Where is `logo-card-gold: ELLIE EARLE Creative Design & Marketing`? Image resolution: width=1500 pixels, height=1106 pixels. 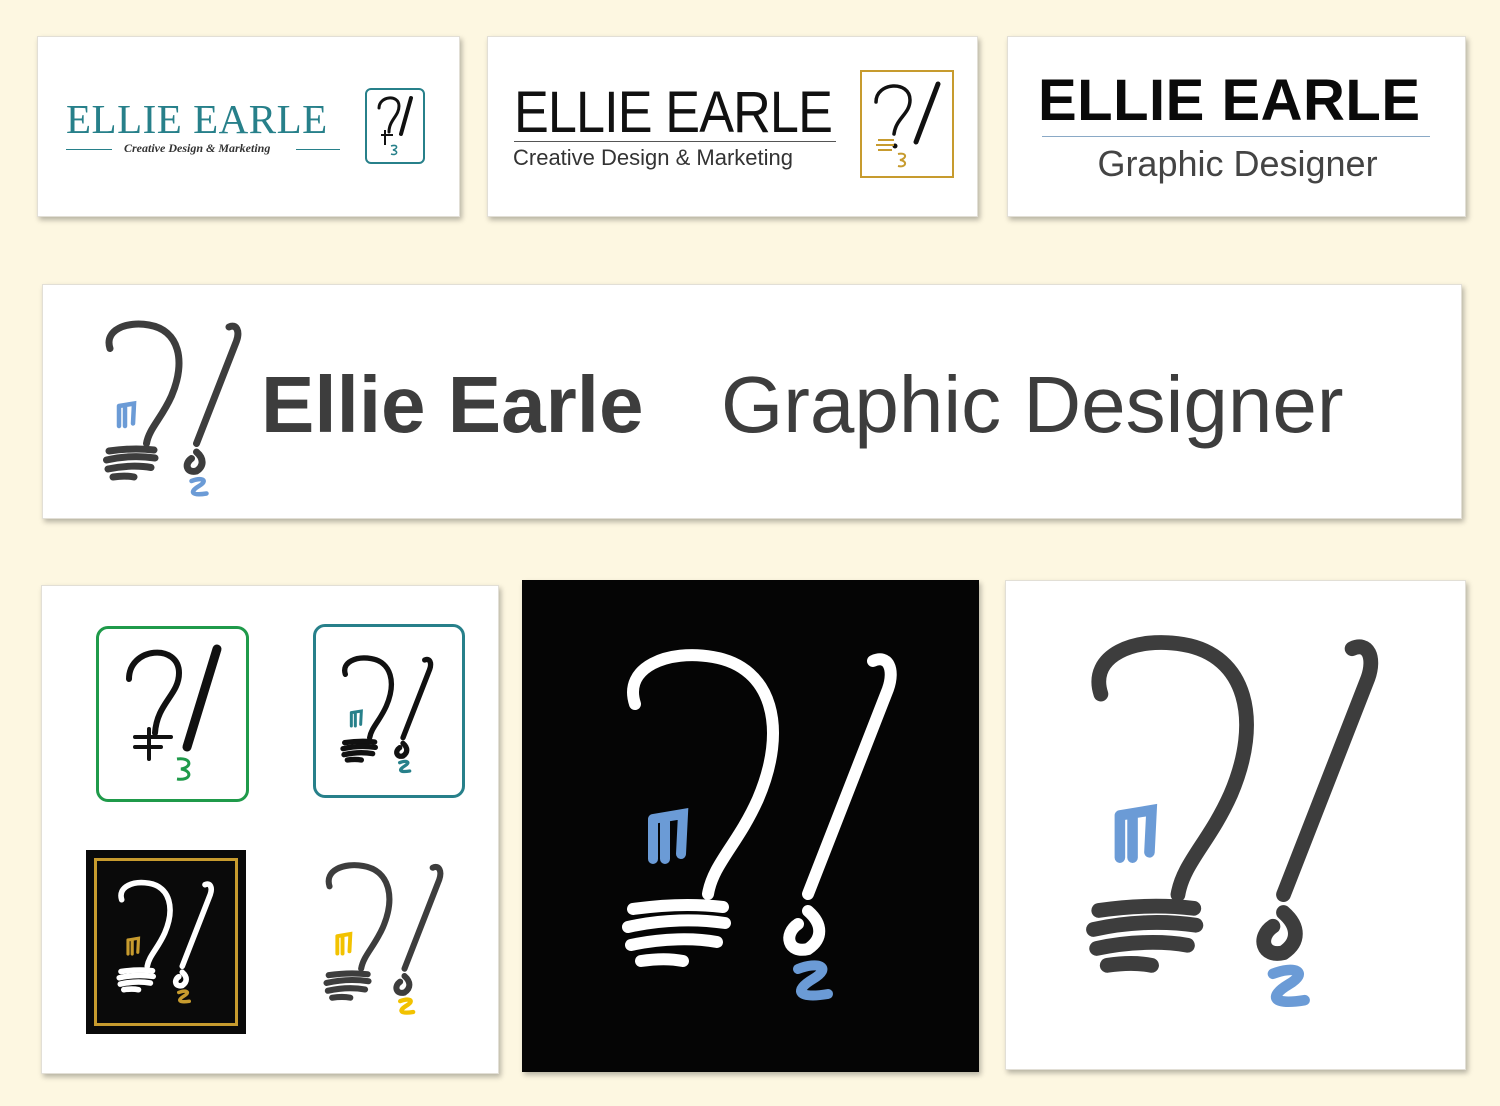
logo-card-gold: ELLIE EARLE Creative Design & Marketing is located at coordinates (732, 126).